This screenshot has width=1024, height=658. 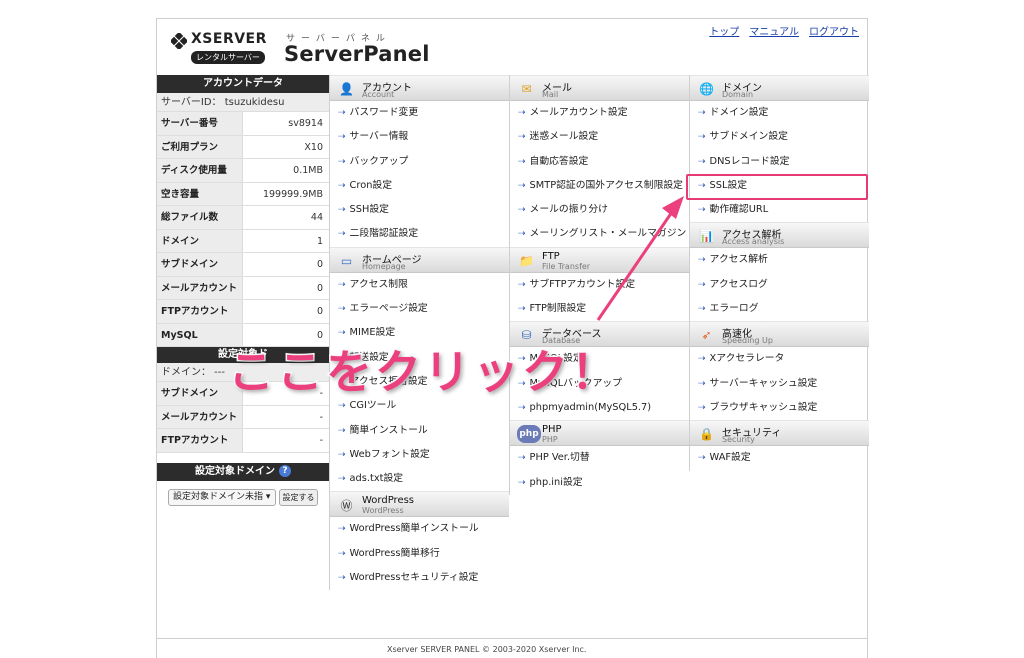 What do you see at coordinates (357, 54) in the screenshot?
I see `product-name: ServerPanel` at bounding box center [357, 54].